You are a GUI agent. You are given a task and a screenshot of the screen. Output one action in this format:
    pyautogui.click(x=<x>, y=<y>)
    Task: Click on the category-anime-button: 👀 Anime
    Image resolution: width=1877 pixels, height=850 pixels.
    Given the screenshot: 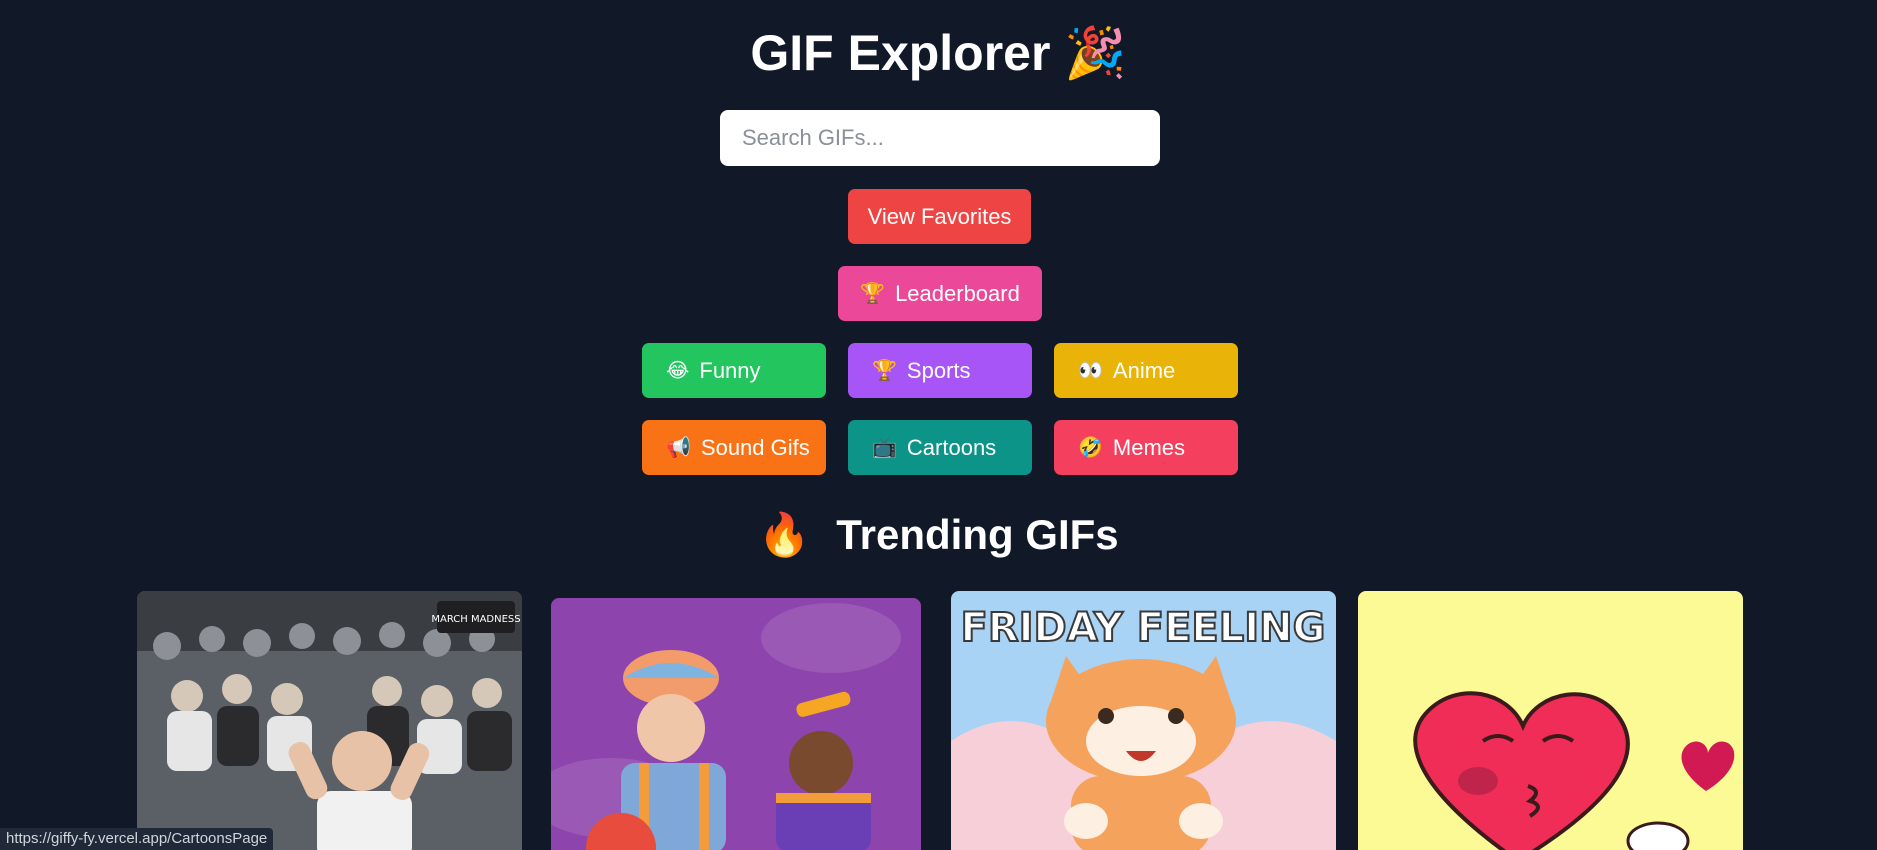 What is the action you would take?
    pyautogui.click(x=1146, y=370)
    